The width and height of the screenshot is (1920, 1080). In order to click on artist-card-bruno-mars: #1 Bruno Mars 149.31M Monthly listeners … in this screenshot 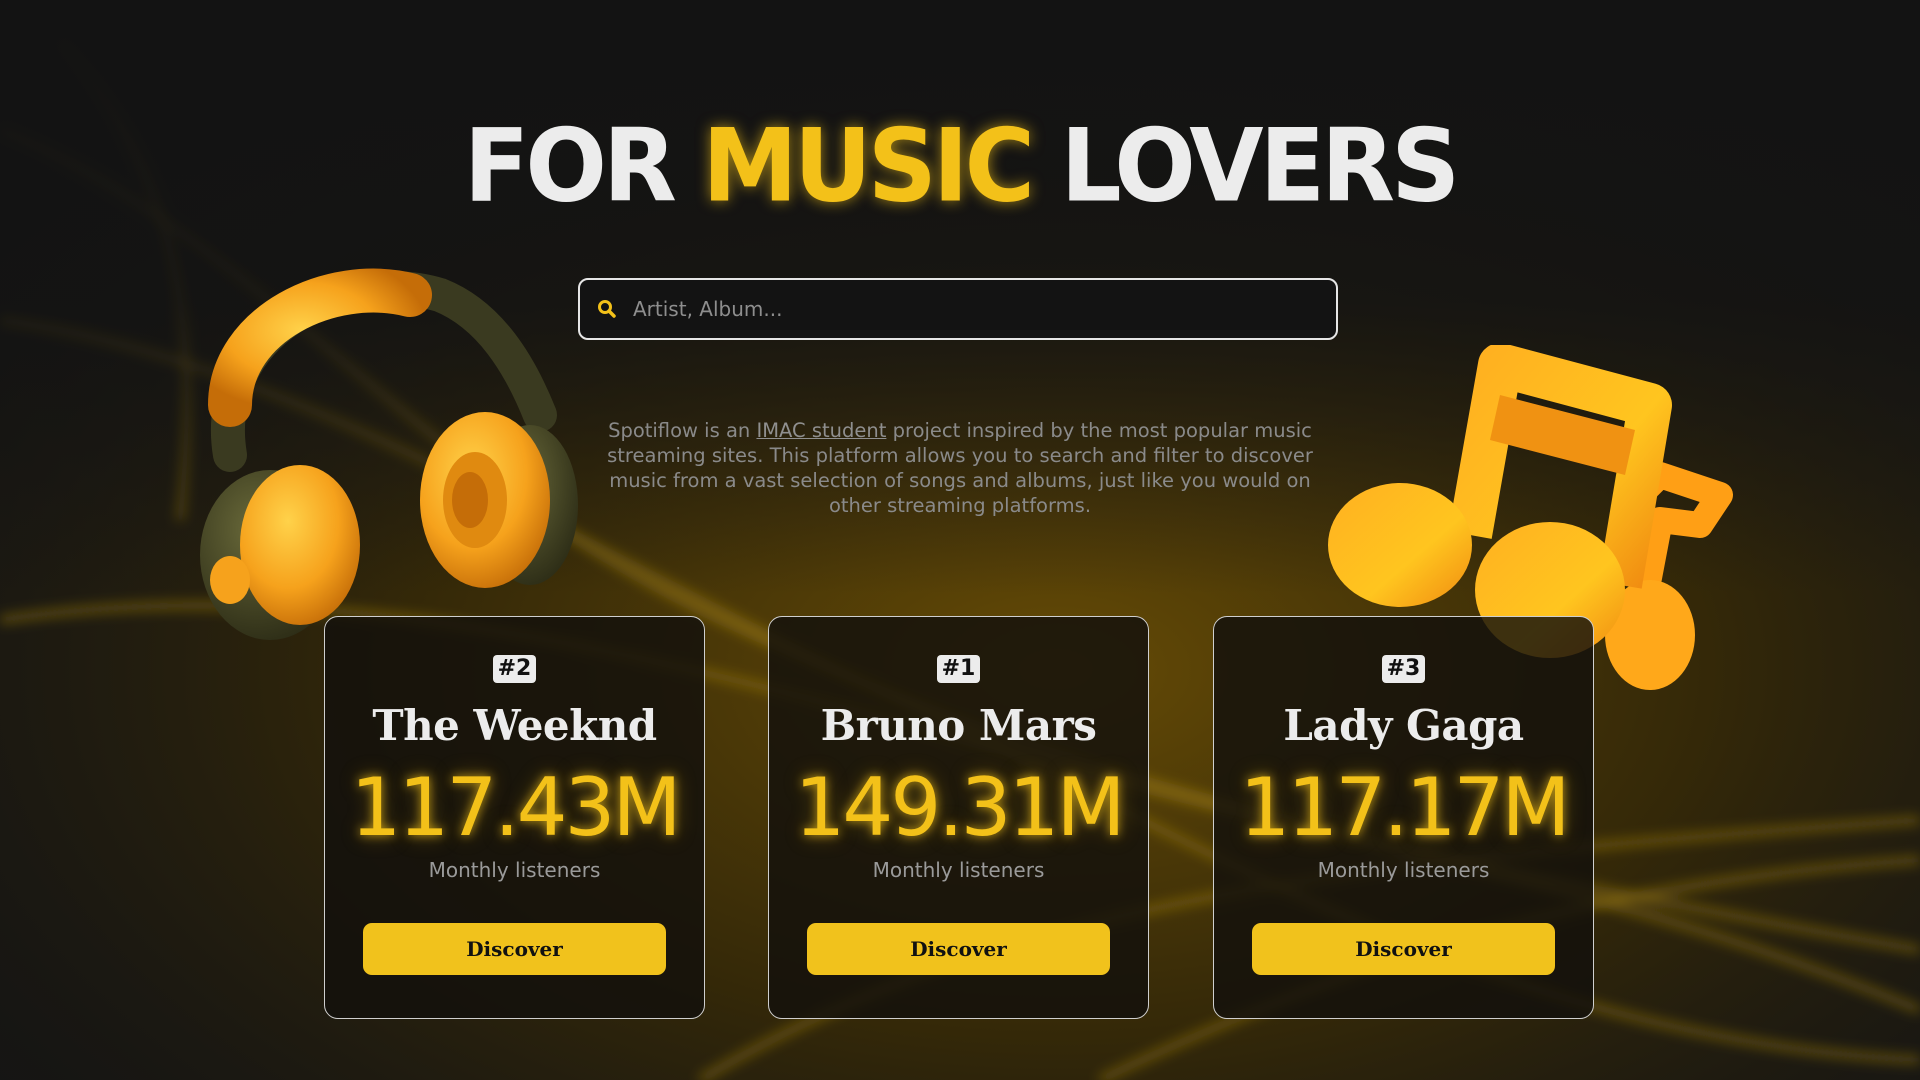, I will do `click(958, 817)`.